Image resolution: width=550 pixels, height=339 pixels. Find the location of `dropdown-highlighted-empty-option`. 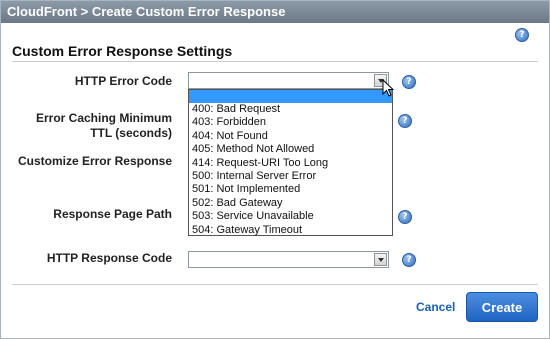

dropdown-highlighted-empty-option is located at coordinates (290, 96).